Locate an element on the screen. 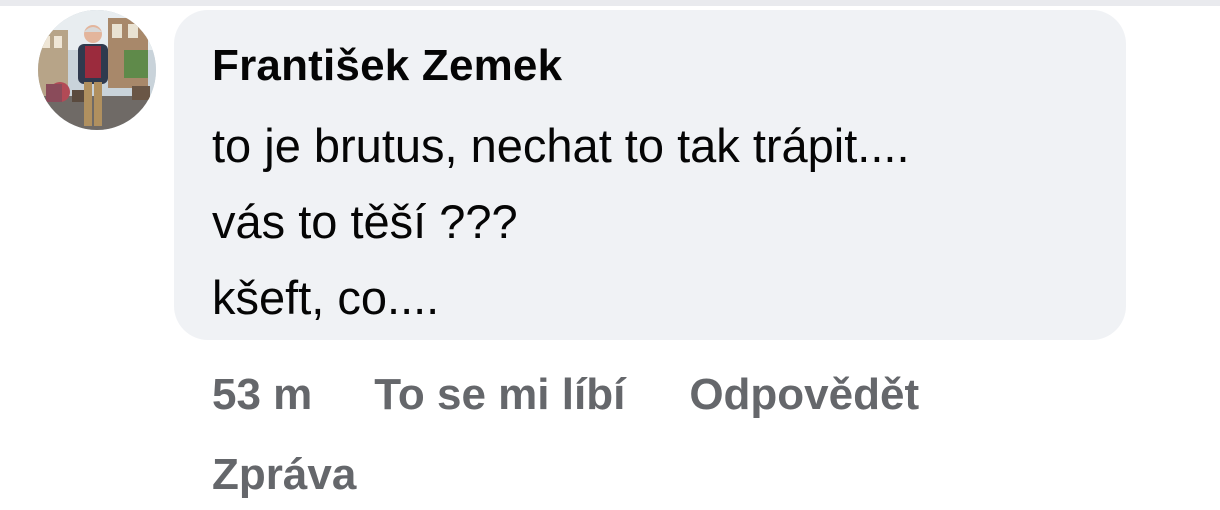  like-button: To se mi líbí is located at coordinates (499, 395).